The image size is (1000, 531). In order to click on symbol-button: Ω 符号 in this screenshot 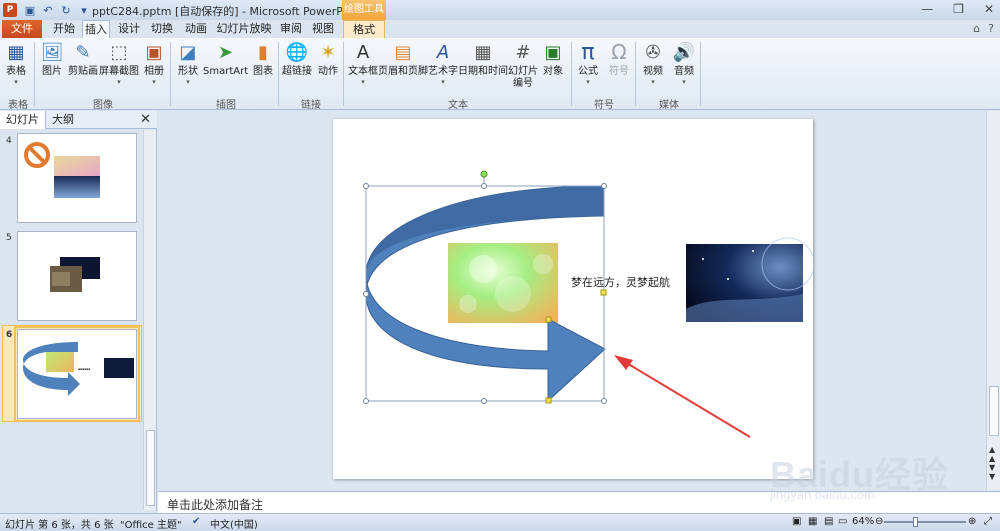, I will do `click(619, 59)`.